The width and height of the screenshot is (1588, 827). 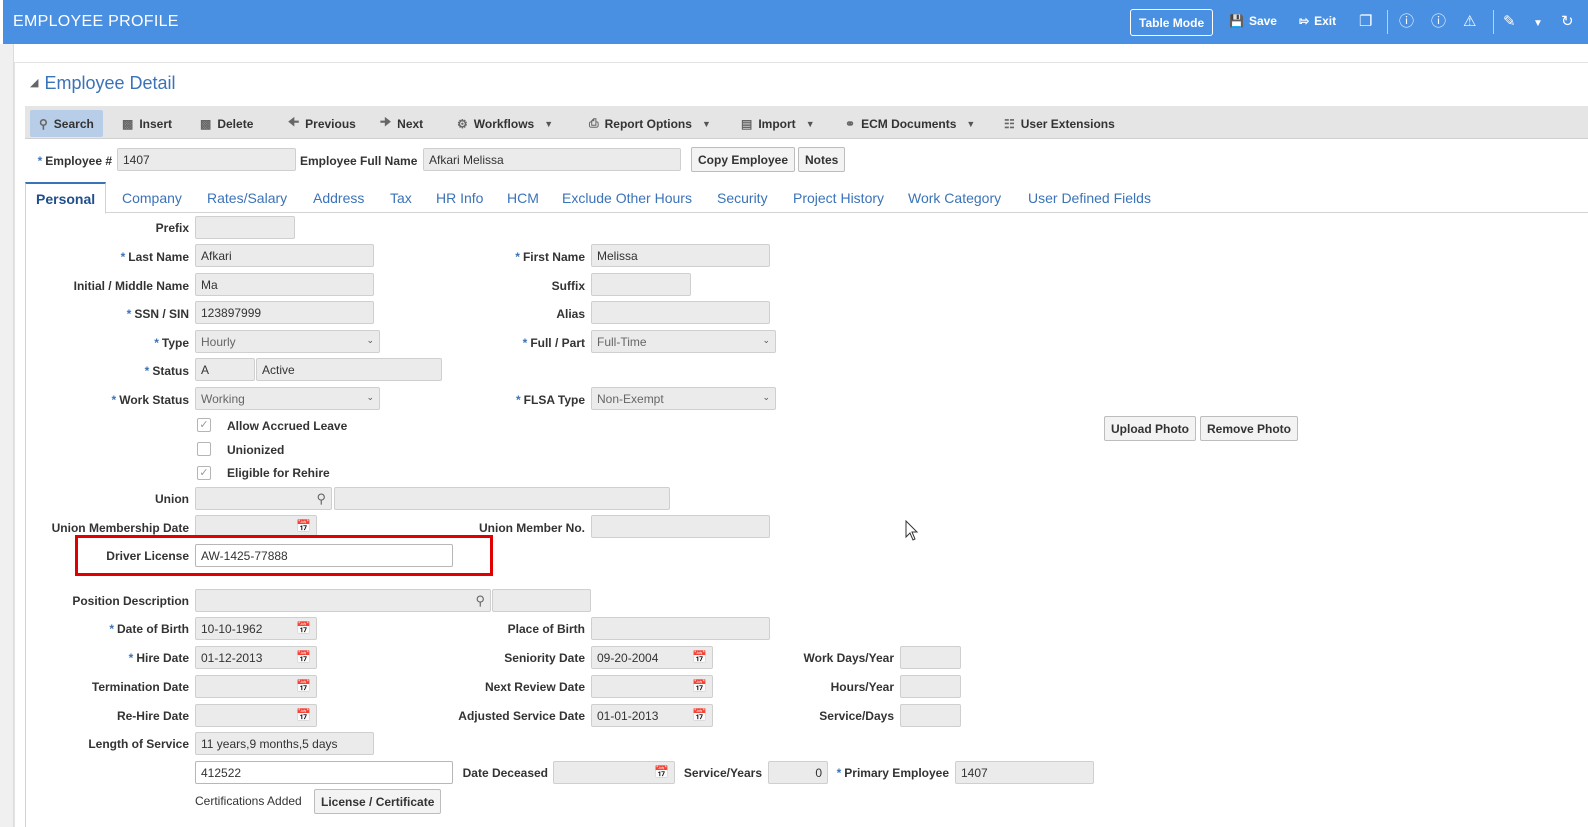 I want to click on work-days-year-input, so click(x=930, y=657).